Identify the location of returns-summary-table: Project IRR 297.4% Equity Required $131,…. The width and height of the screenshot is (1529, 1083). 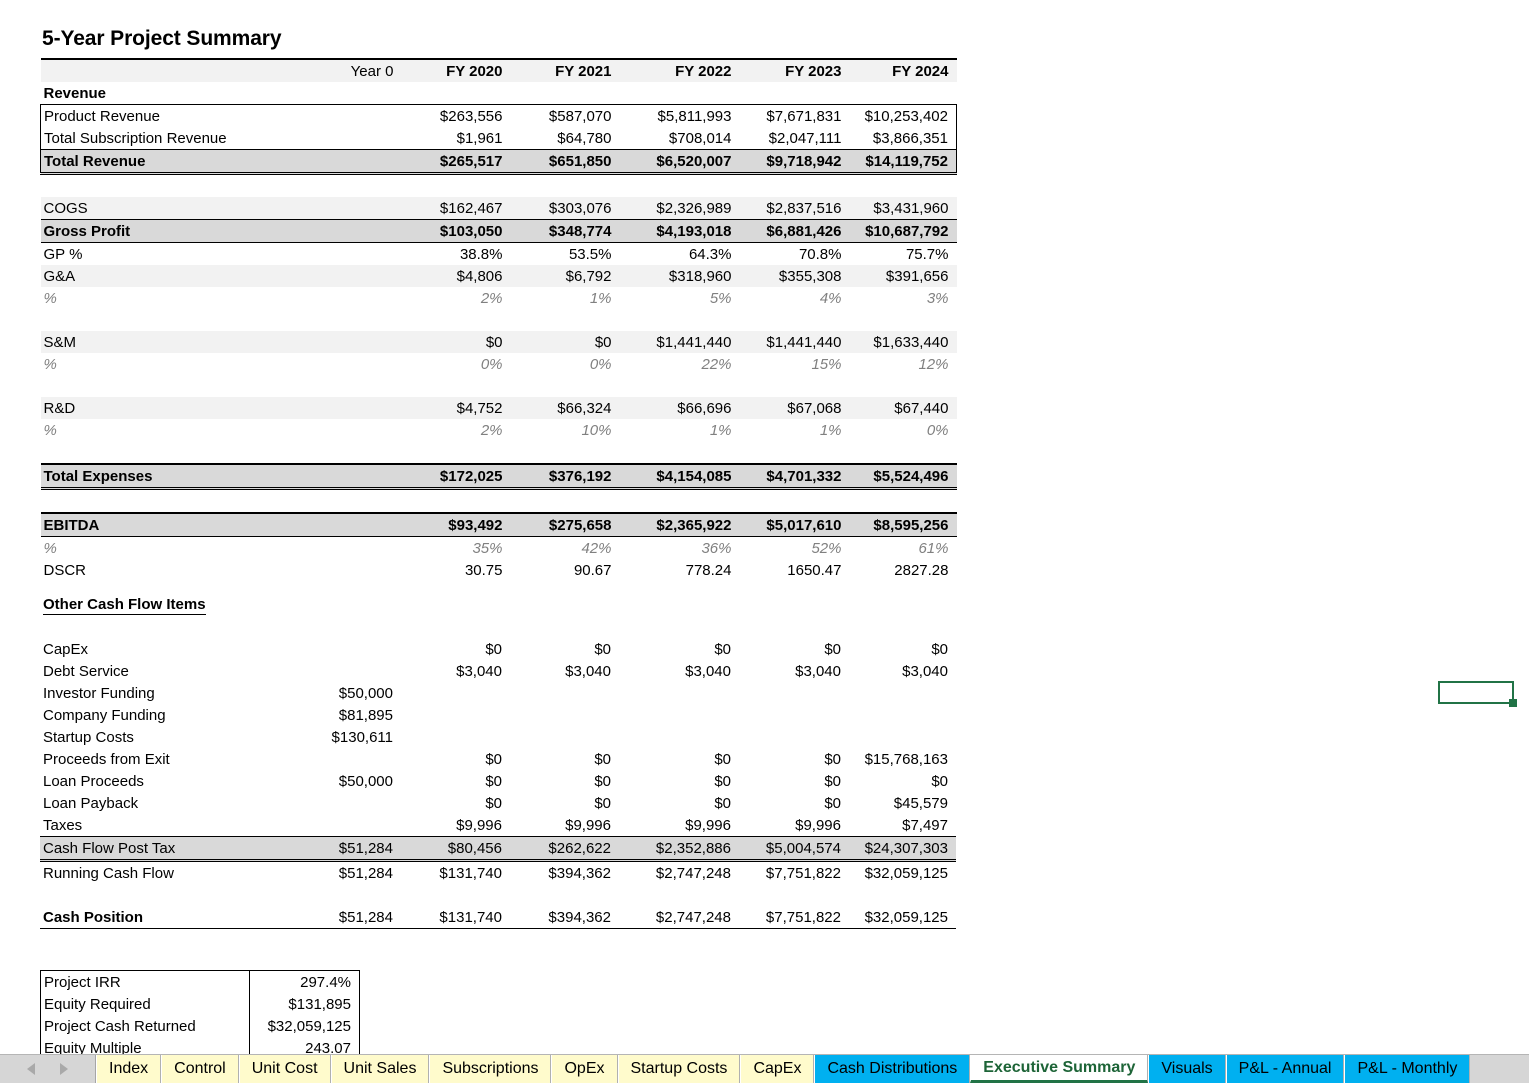
(200, 1012).